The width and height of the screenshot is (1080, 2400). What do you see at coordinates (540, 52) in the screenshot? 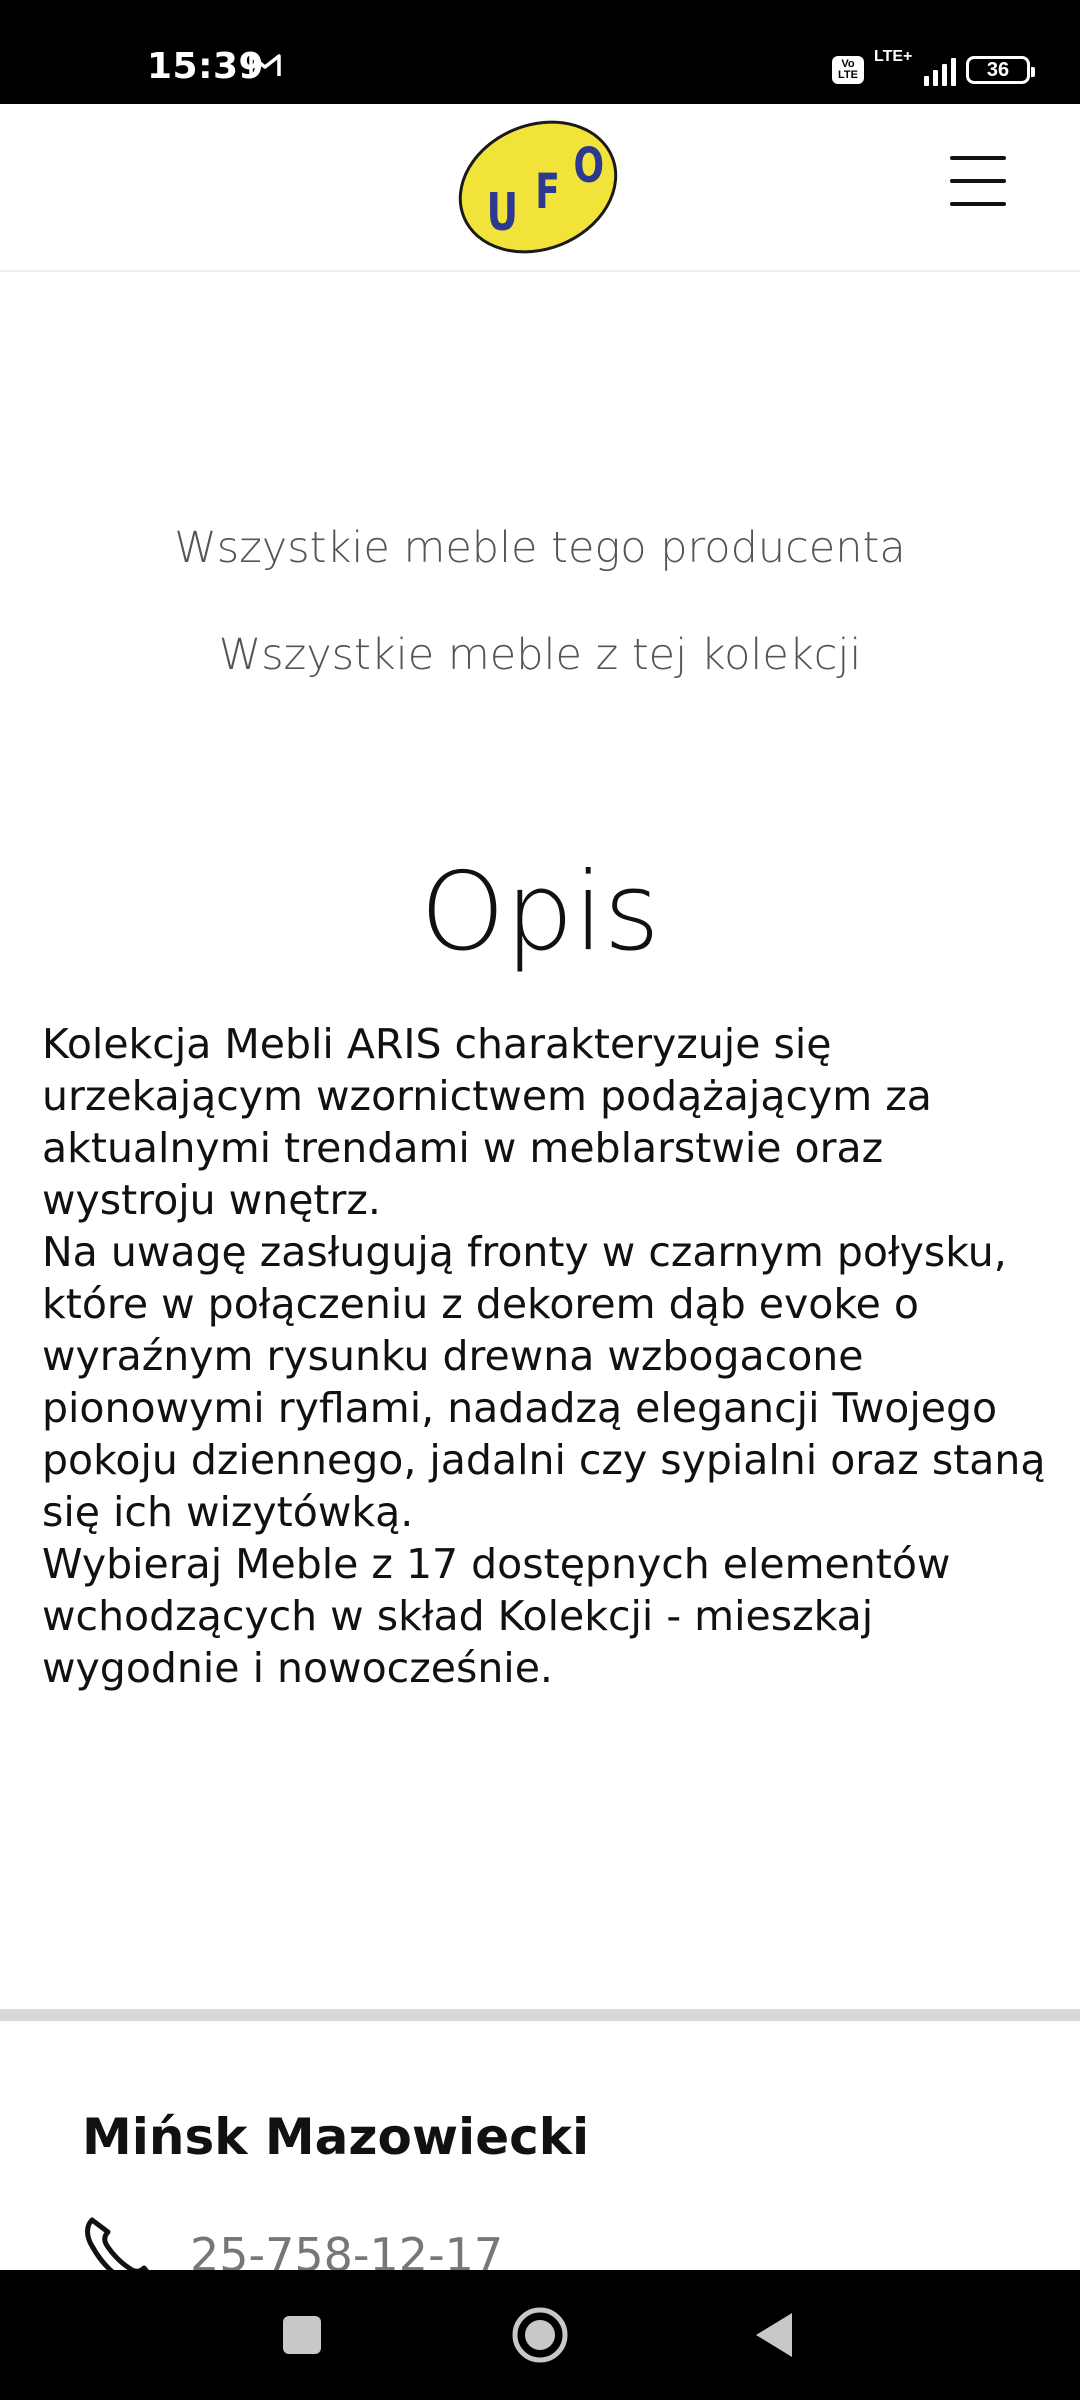
I see `status-bar: 15:39 Vo LTE LTE+ 36` at bounding box center [540, 52].